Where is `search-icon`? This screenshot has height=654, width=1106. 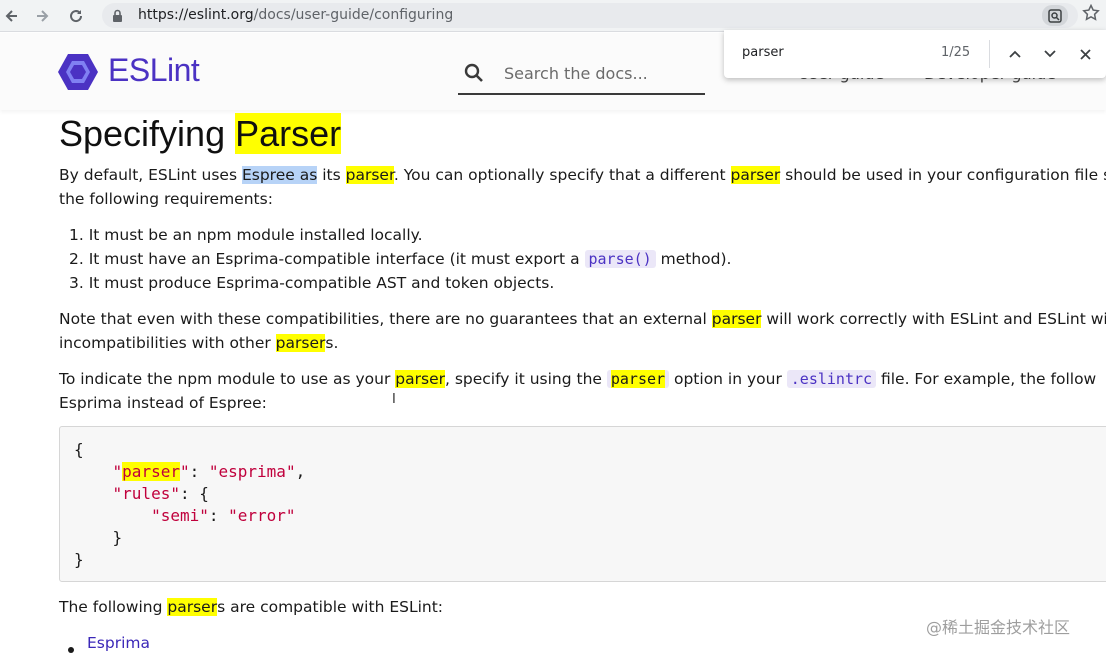 search-icon is located at coordinates (474, 75).